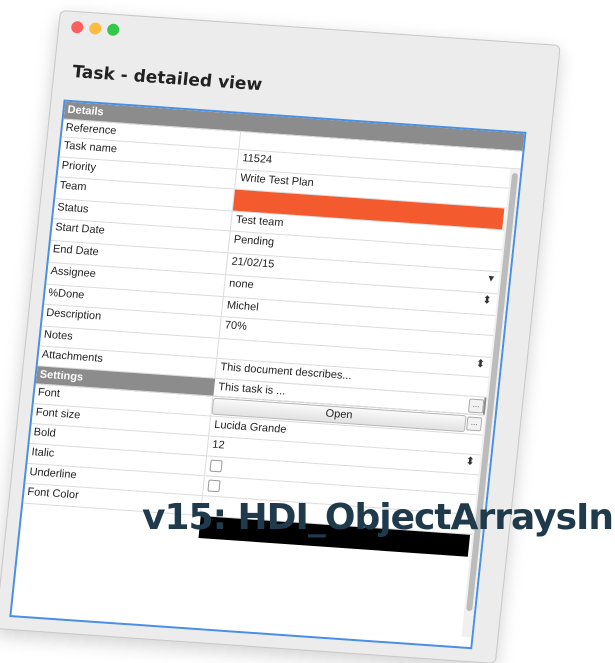  I want to click on italic-checkbox, so click(214, 486).